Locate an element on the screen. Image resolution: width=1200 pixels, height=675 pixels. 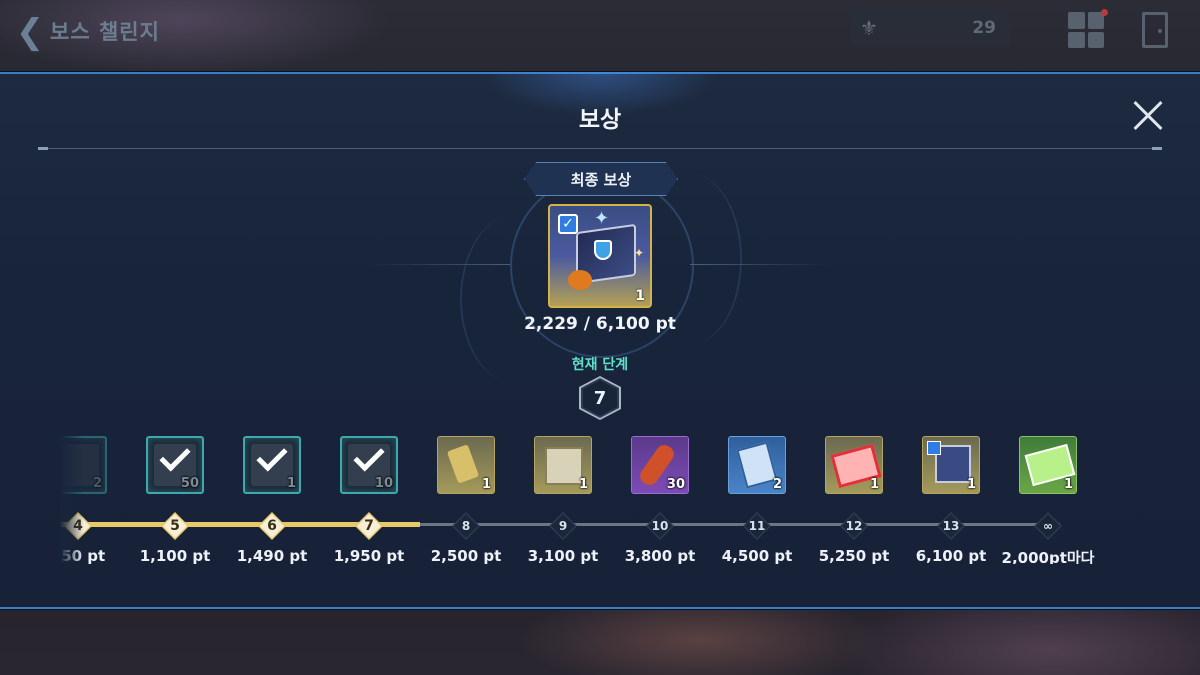
milestone-node: 12 is located at coordinates (854, 526).